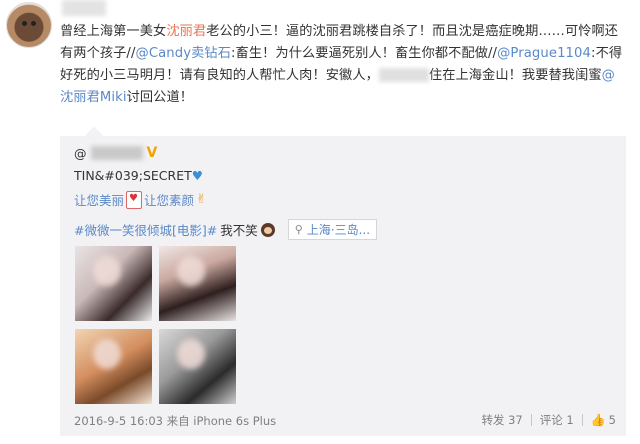 The image size is (640, 444). Describe the element at coordinates (403, 75) in the screenshot. I see `redacted-name` at that location.